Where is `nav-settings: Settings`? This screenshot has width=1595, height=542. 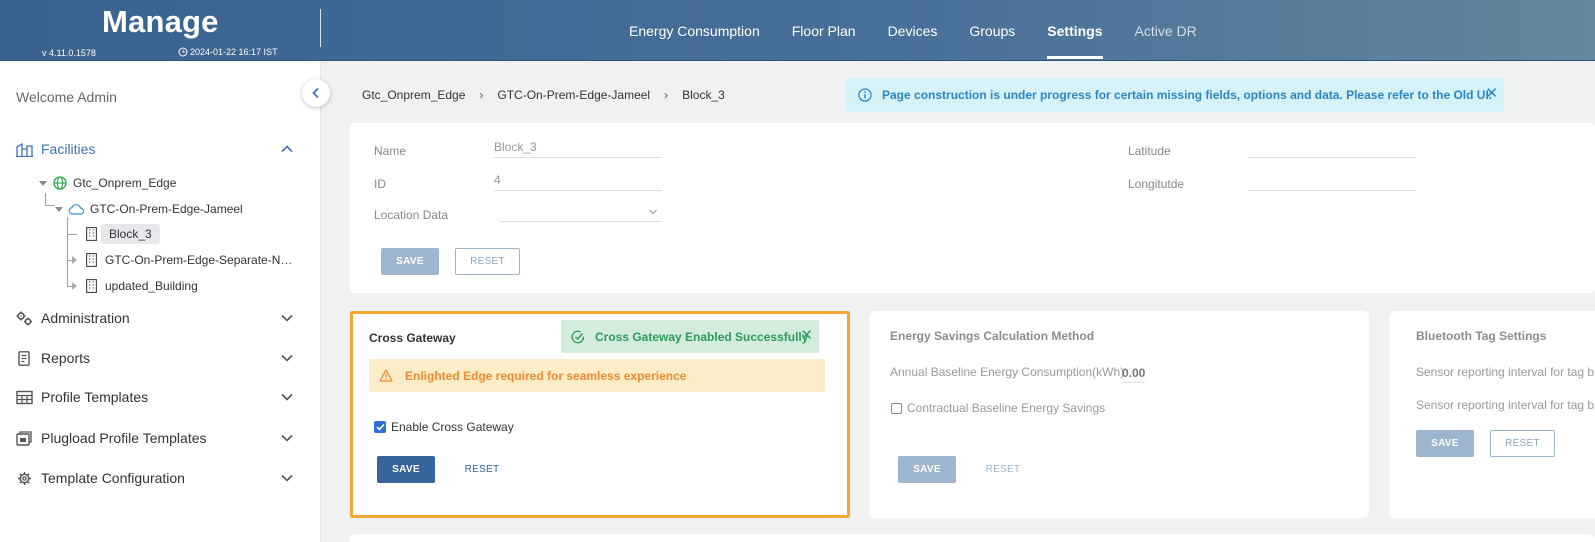
nav-settings: Settings is located at coordinates (1075, 30).